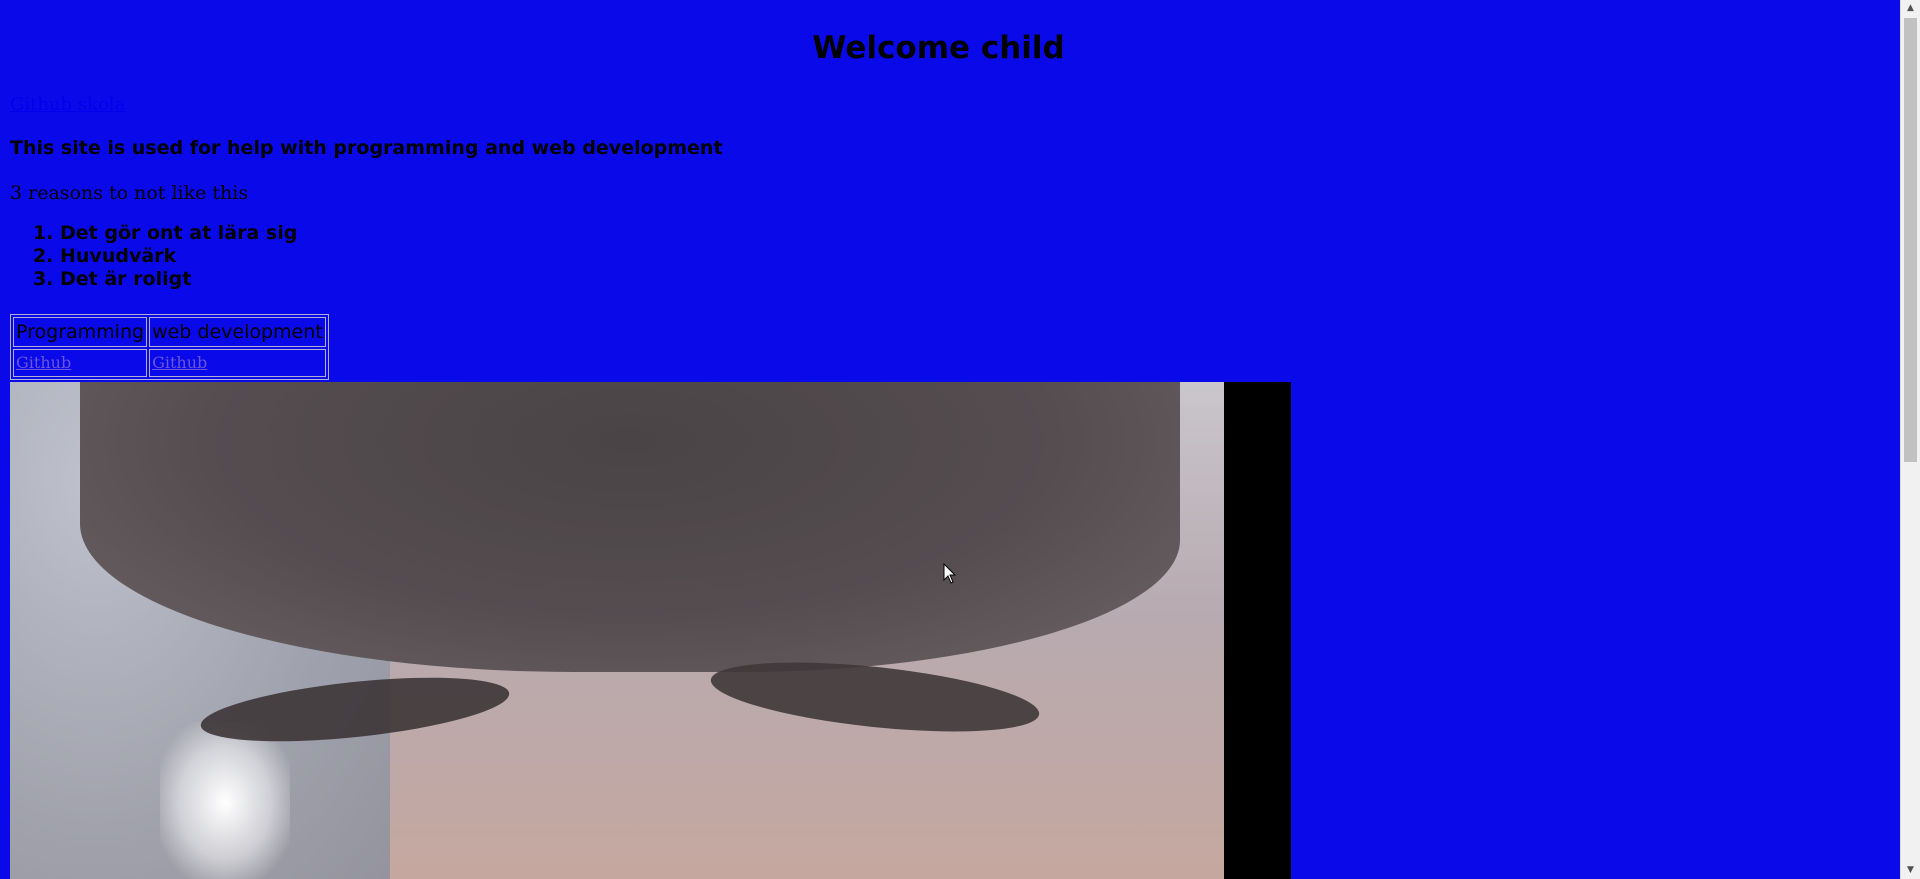 Image resolution: width=1920 pixels, height=879 pixels. I want to click on page-title: Welcome child, so click(938, 48).